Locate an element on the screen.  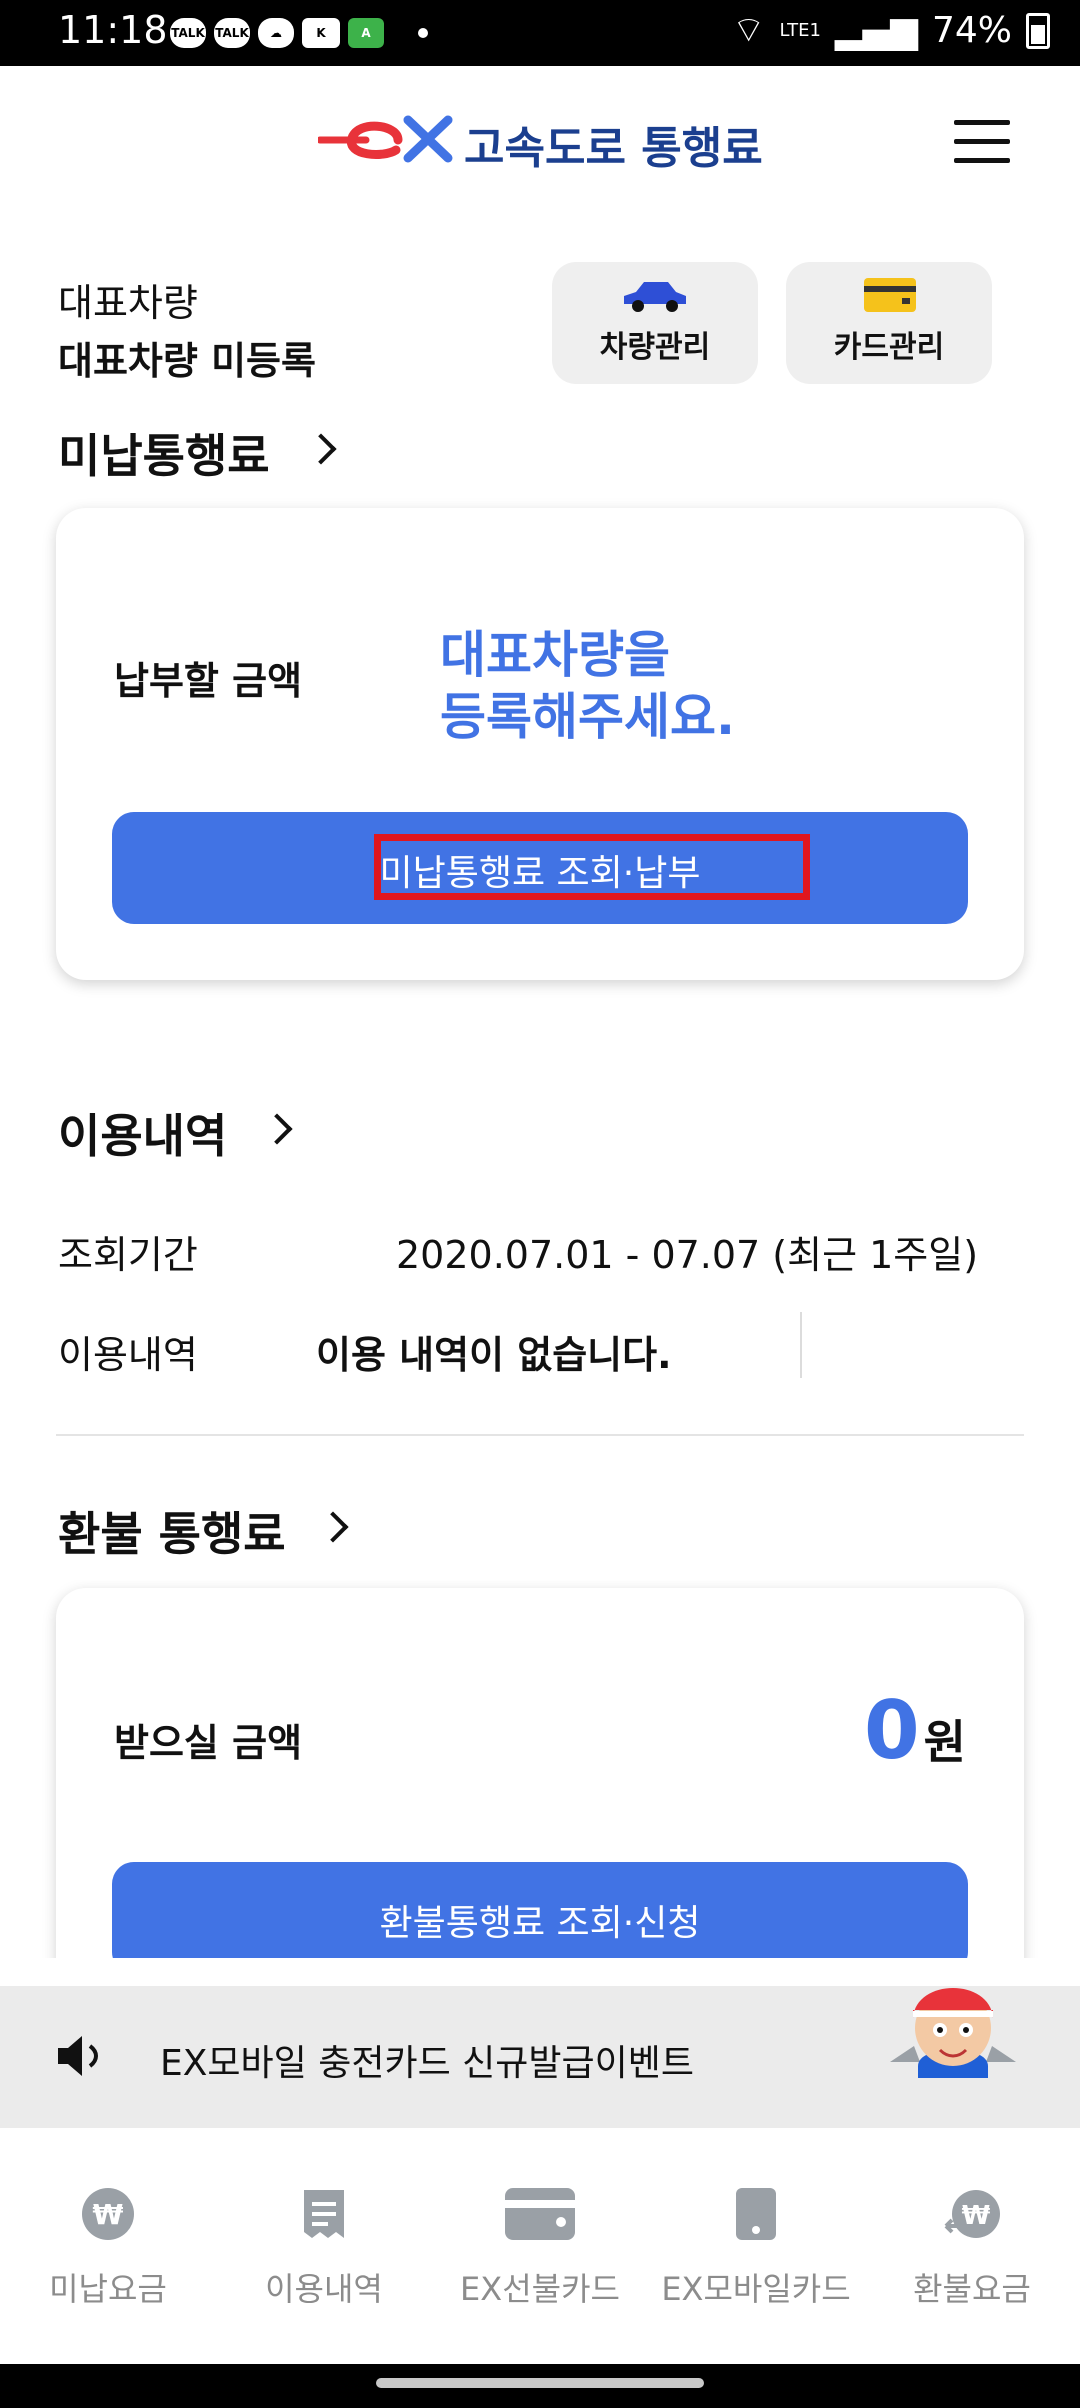
speaker-icon is located at coordinates (78, 2056).